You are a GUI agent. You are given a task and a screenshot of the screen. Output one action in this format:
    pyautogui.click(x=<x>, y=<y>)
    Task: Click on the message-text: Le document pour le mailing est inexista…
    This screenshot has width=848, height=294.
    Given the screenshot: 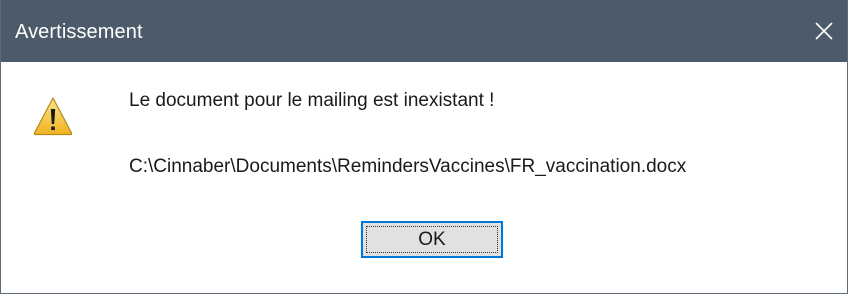 What is the action you would take?
    pyautogui.click(x=312, y=100)
    